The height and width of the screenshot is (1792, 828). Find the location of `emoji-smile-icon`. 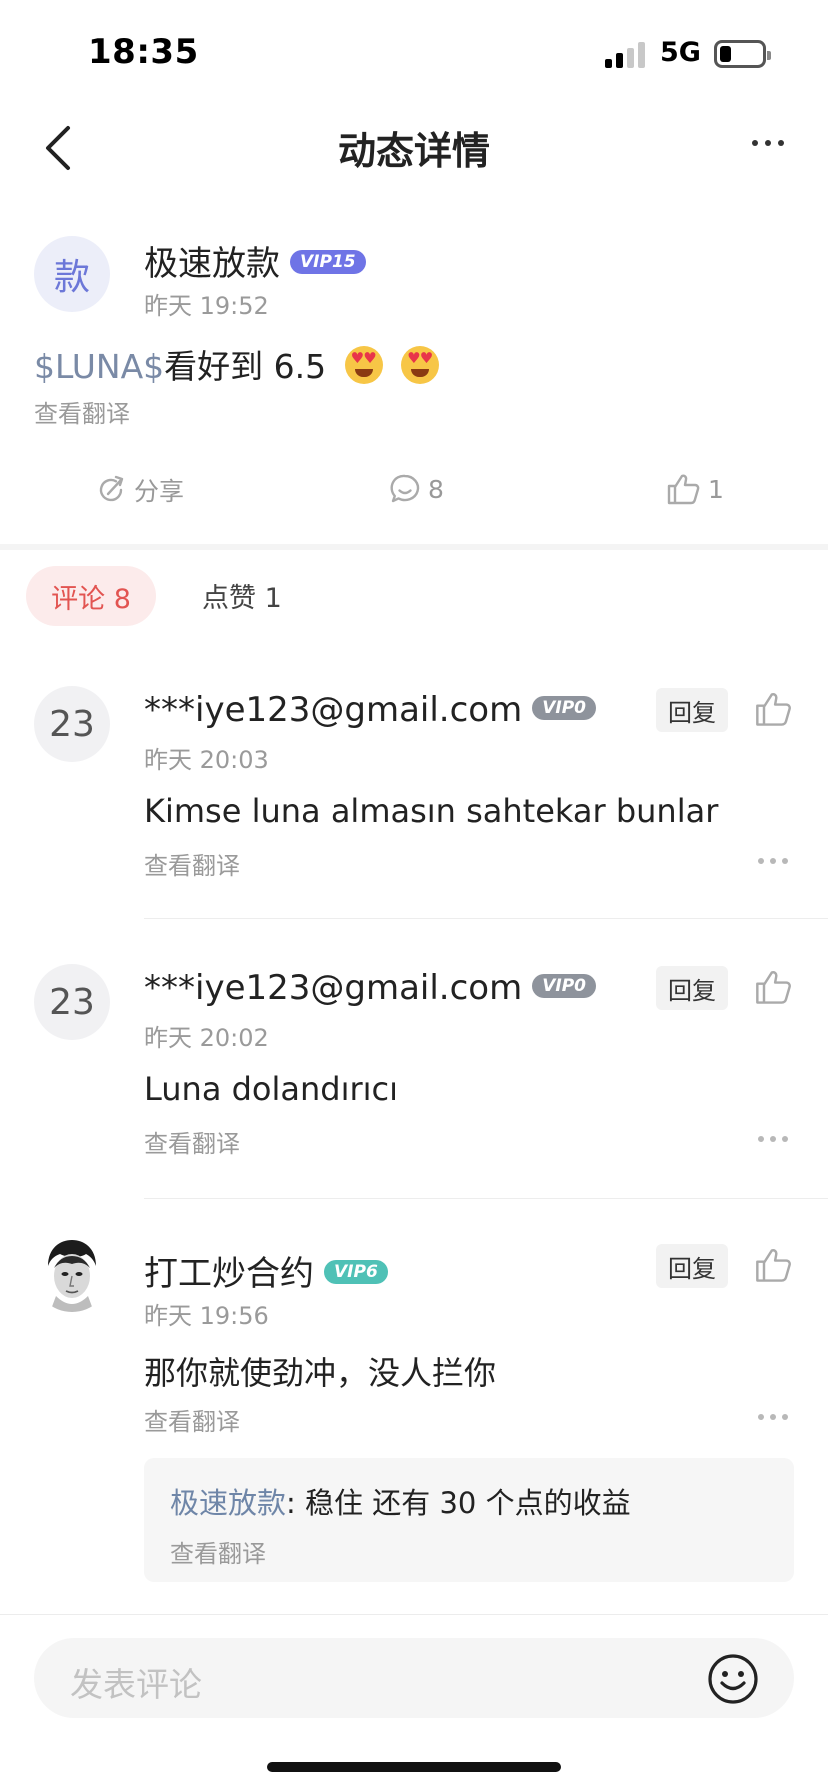

emoji-smile-icon is located at coordinates (733, 1679).